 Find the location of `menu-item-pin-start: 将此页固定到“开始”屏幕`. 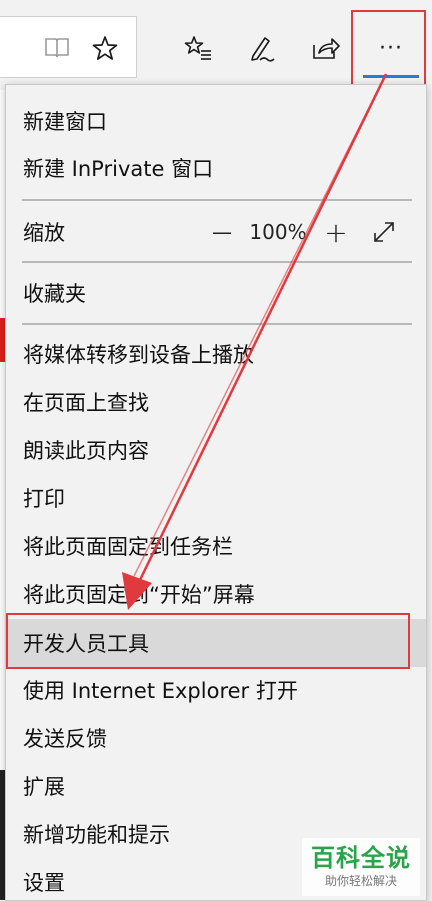

menu-item-pin-start: 将此页固定到“开始”屏幕 is located at coordinates (216, 594).